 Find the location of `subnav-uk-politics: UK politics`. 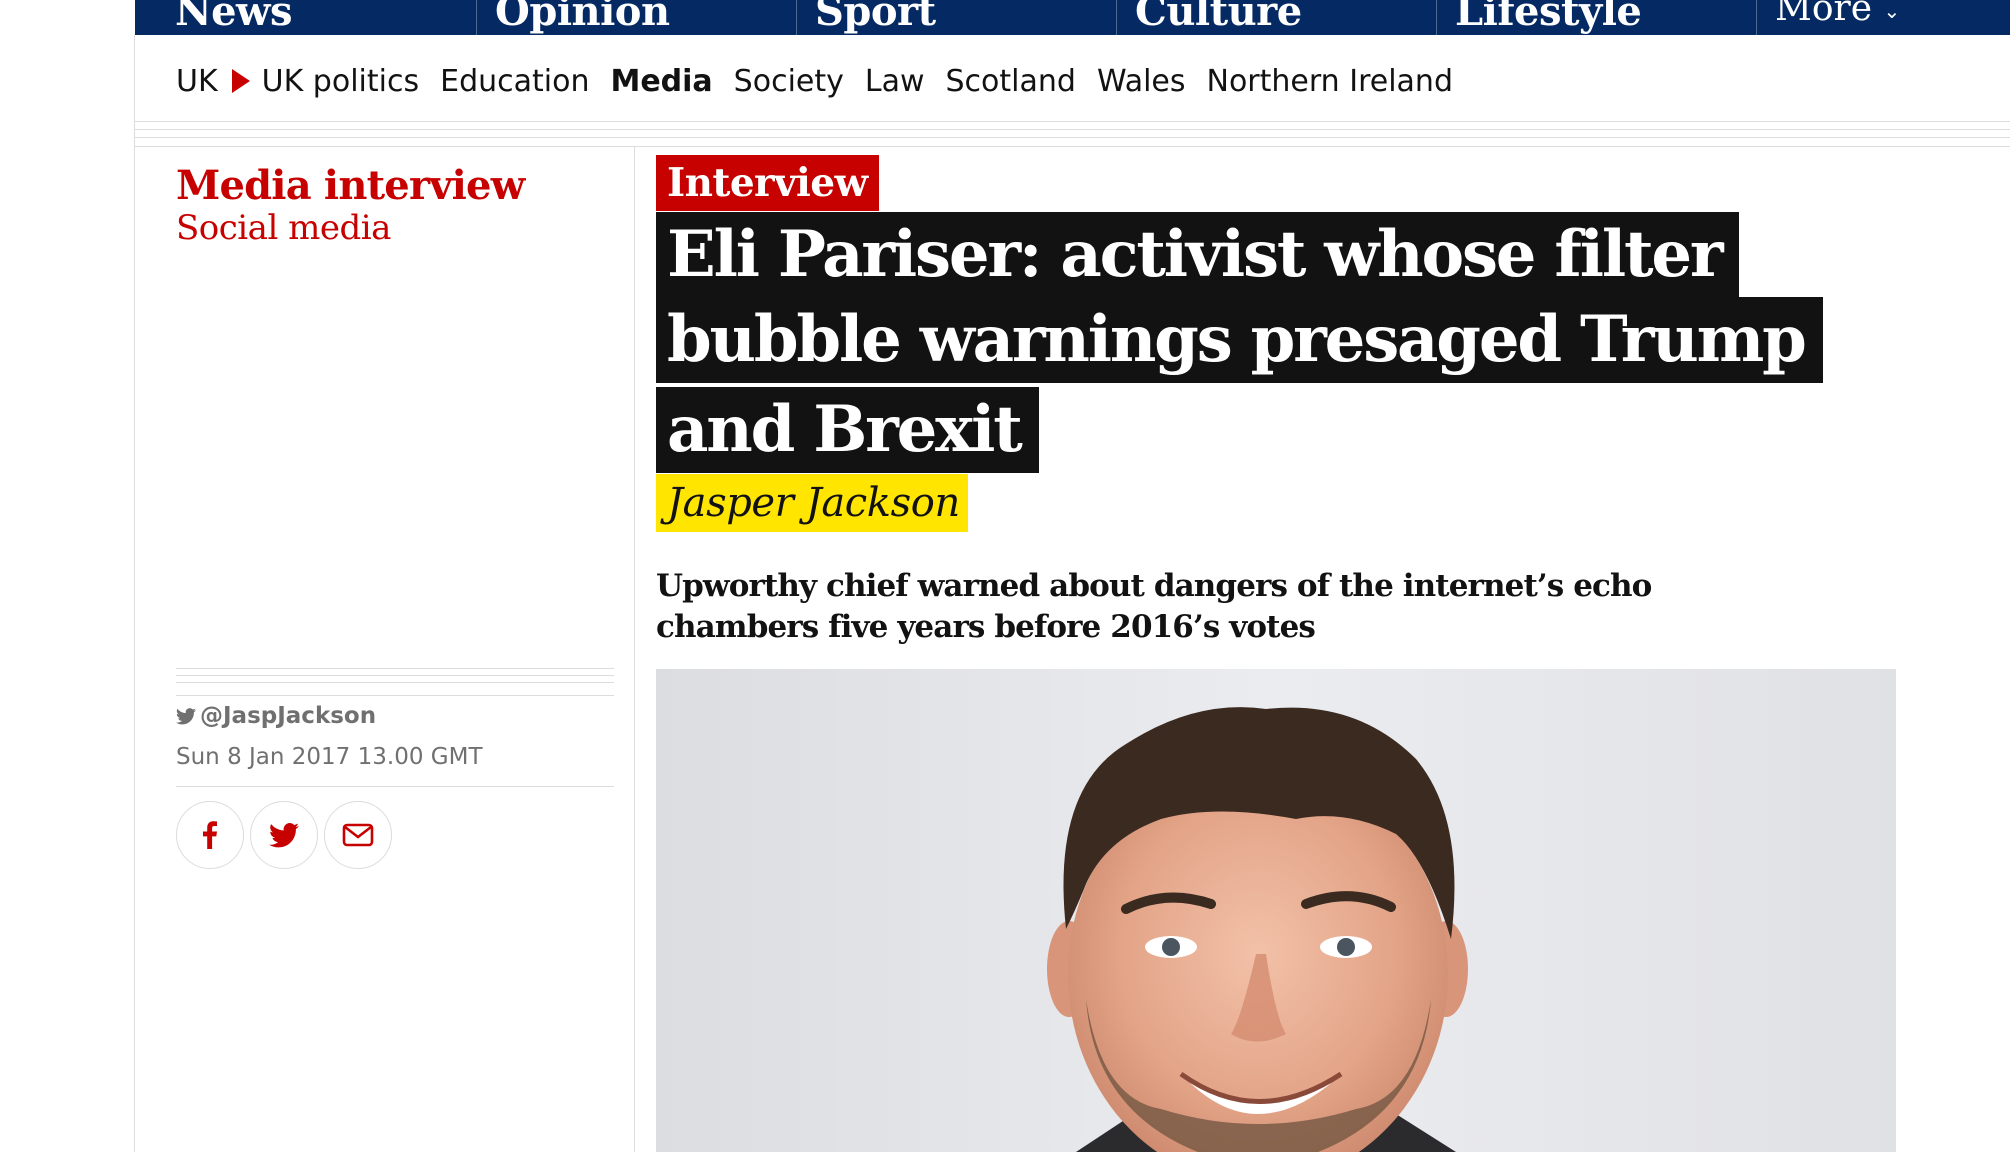

subnav-uk-politics: UK politics is located at coordinates (340, 81).